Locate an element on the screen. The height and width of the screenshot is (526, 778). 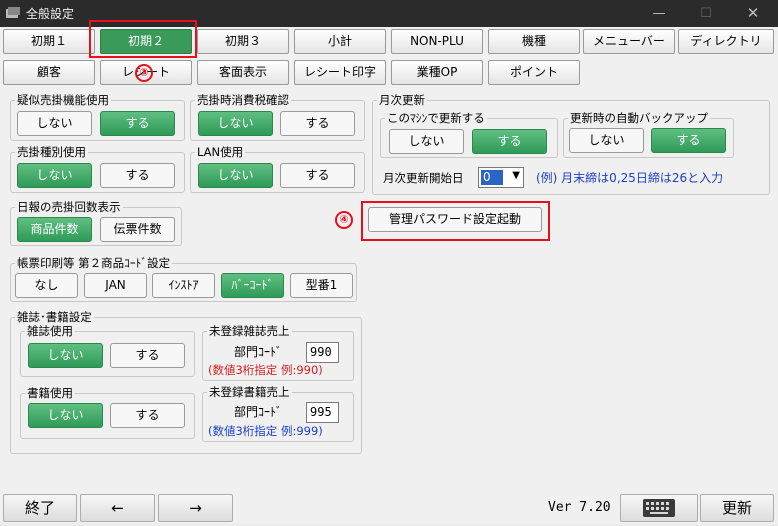
app-icon is located at coordinates (13, 12).